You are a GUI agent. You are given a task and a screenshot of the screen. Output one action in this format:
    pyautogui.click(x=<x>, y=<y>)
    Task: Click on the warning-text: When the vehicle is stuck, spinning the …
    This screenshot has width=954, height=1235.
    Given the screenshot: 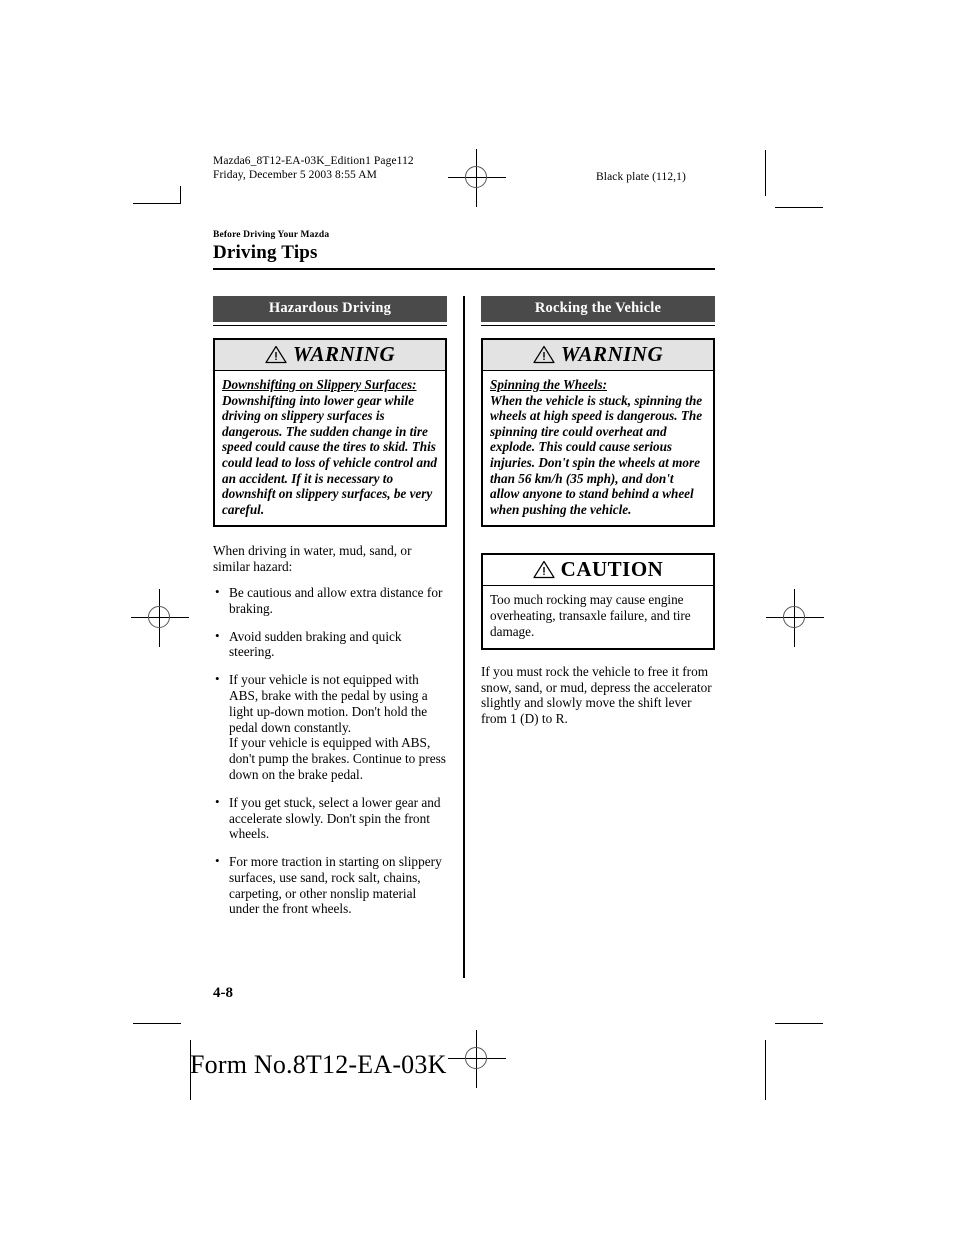 What is the action you would take?
    pyautogui.click(x=596, y=454)
    